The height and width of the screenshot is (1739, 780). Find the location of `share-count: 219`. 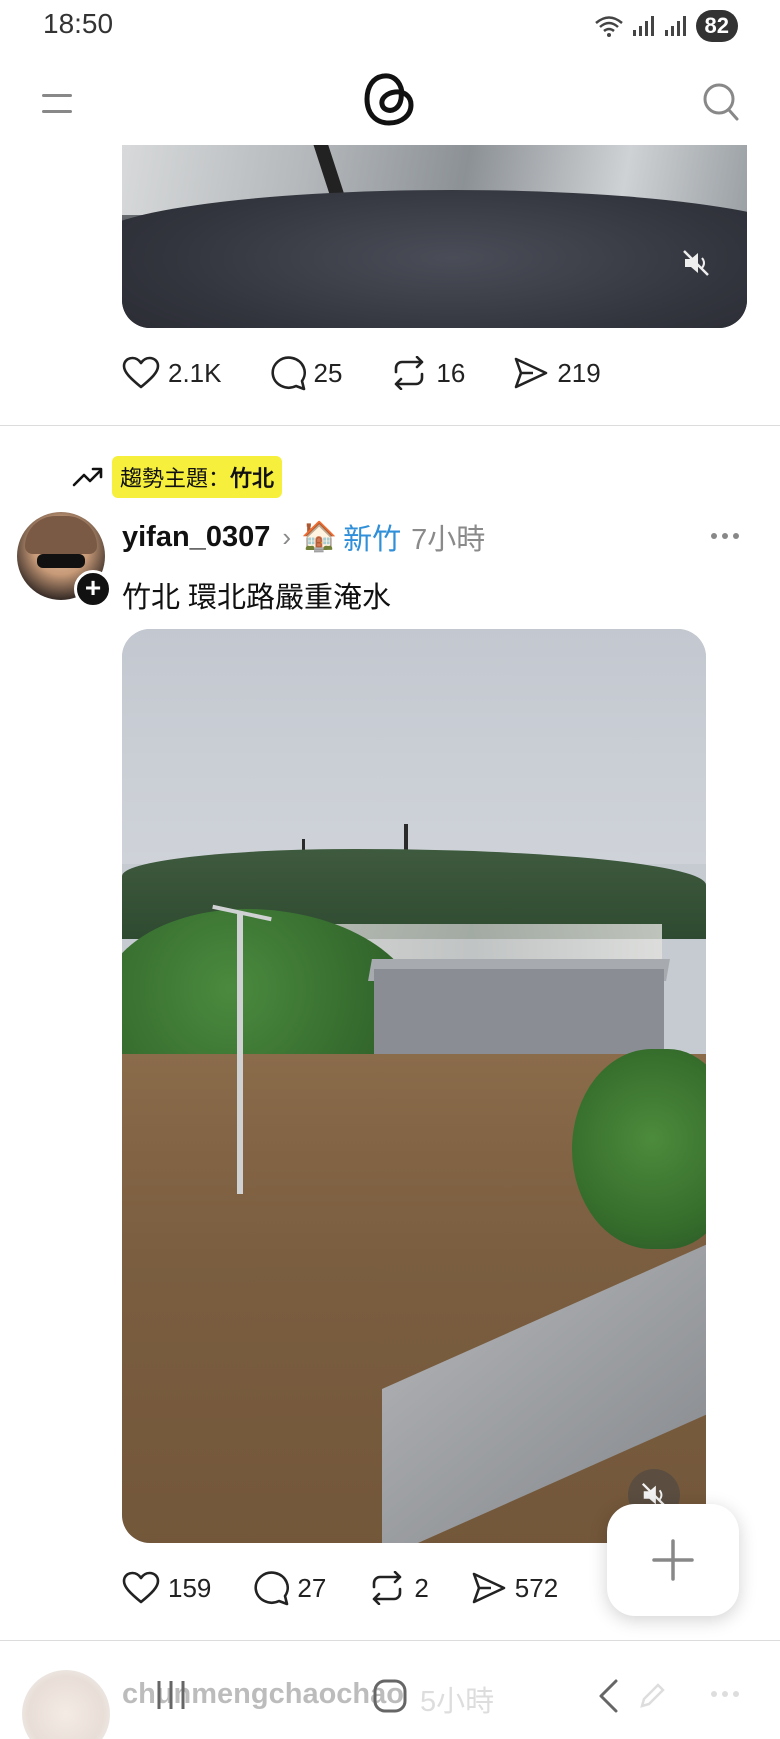

share-count: 219 is located at coordinates (579, 372).